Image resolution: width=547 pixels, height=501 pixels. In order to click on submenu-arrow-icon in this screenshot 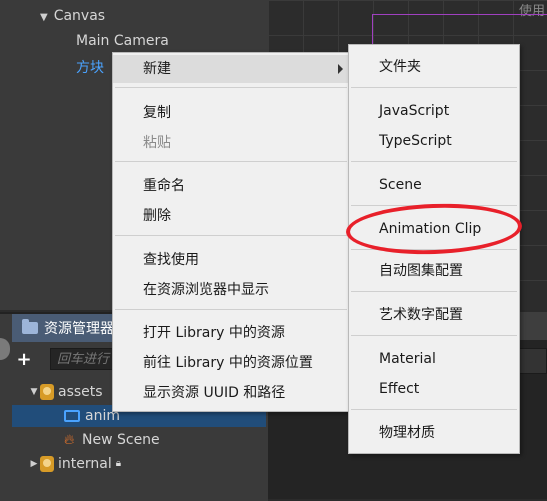, I will do `click(340, 69)`.